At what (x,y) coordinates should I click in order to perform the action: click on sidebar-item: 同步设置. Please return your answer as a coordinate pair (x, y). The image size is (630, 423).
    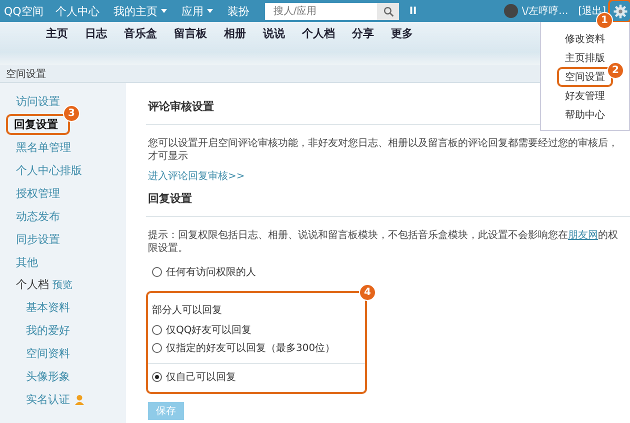
    Looking at the image, I should click on (38, 239).